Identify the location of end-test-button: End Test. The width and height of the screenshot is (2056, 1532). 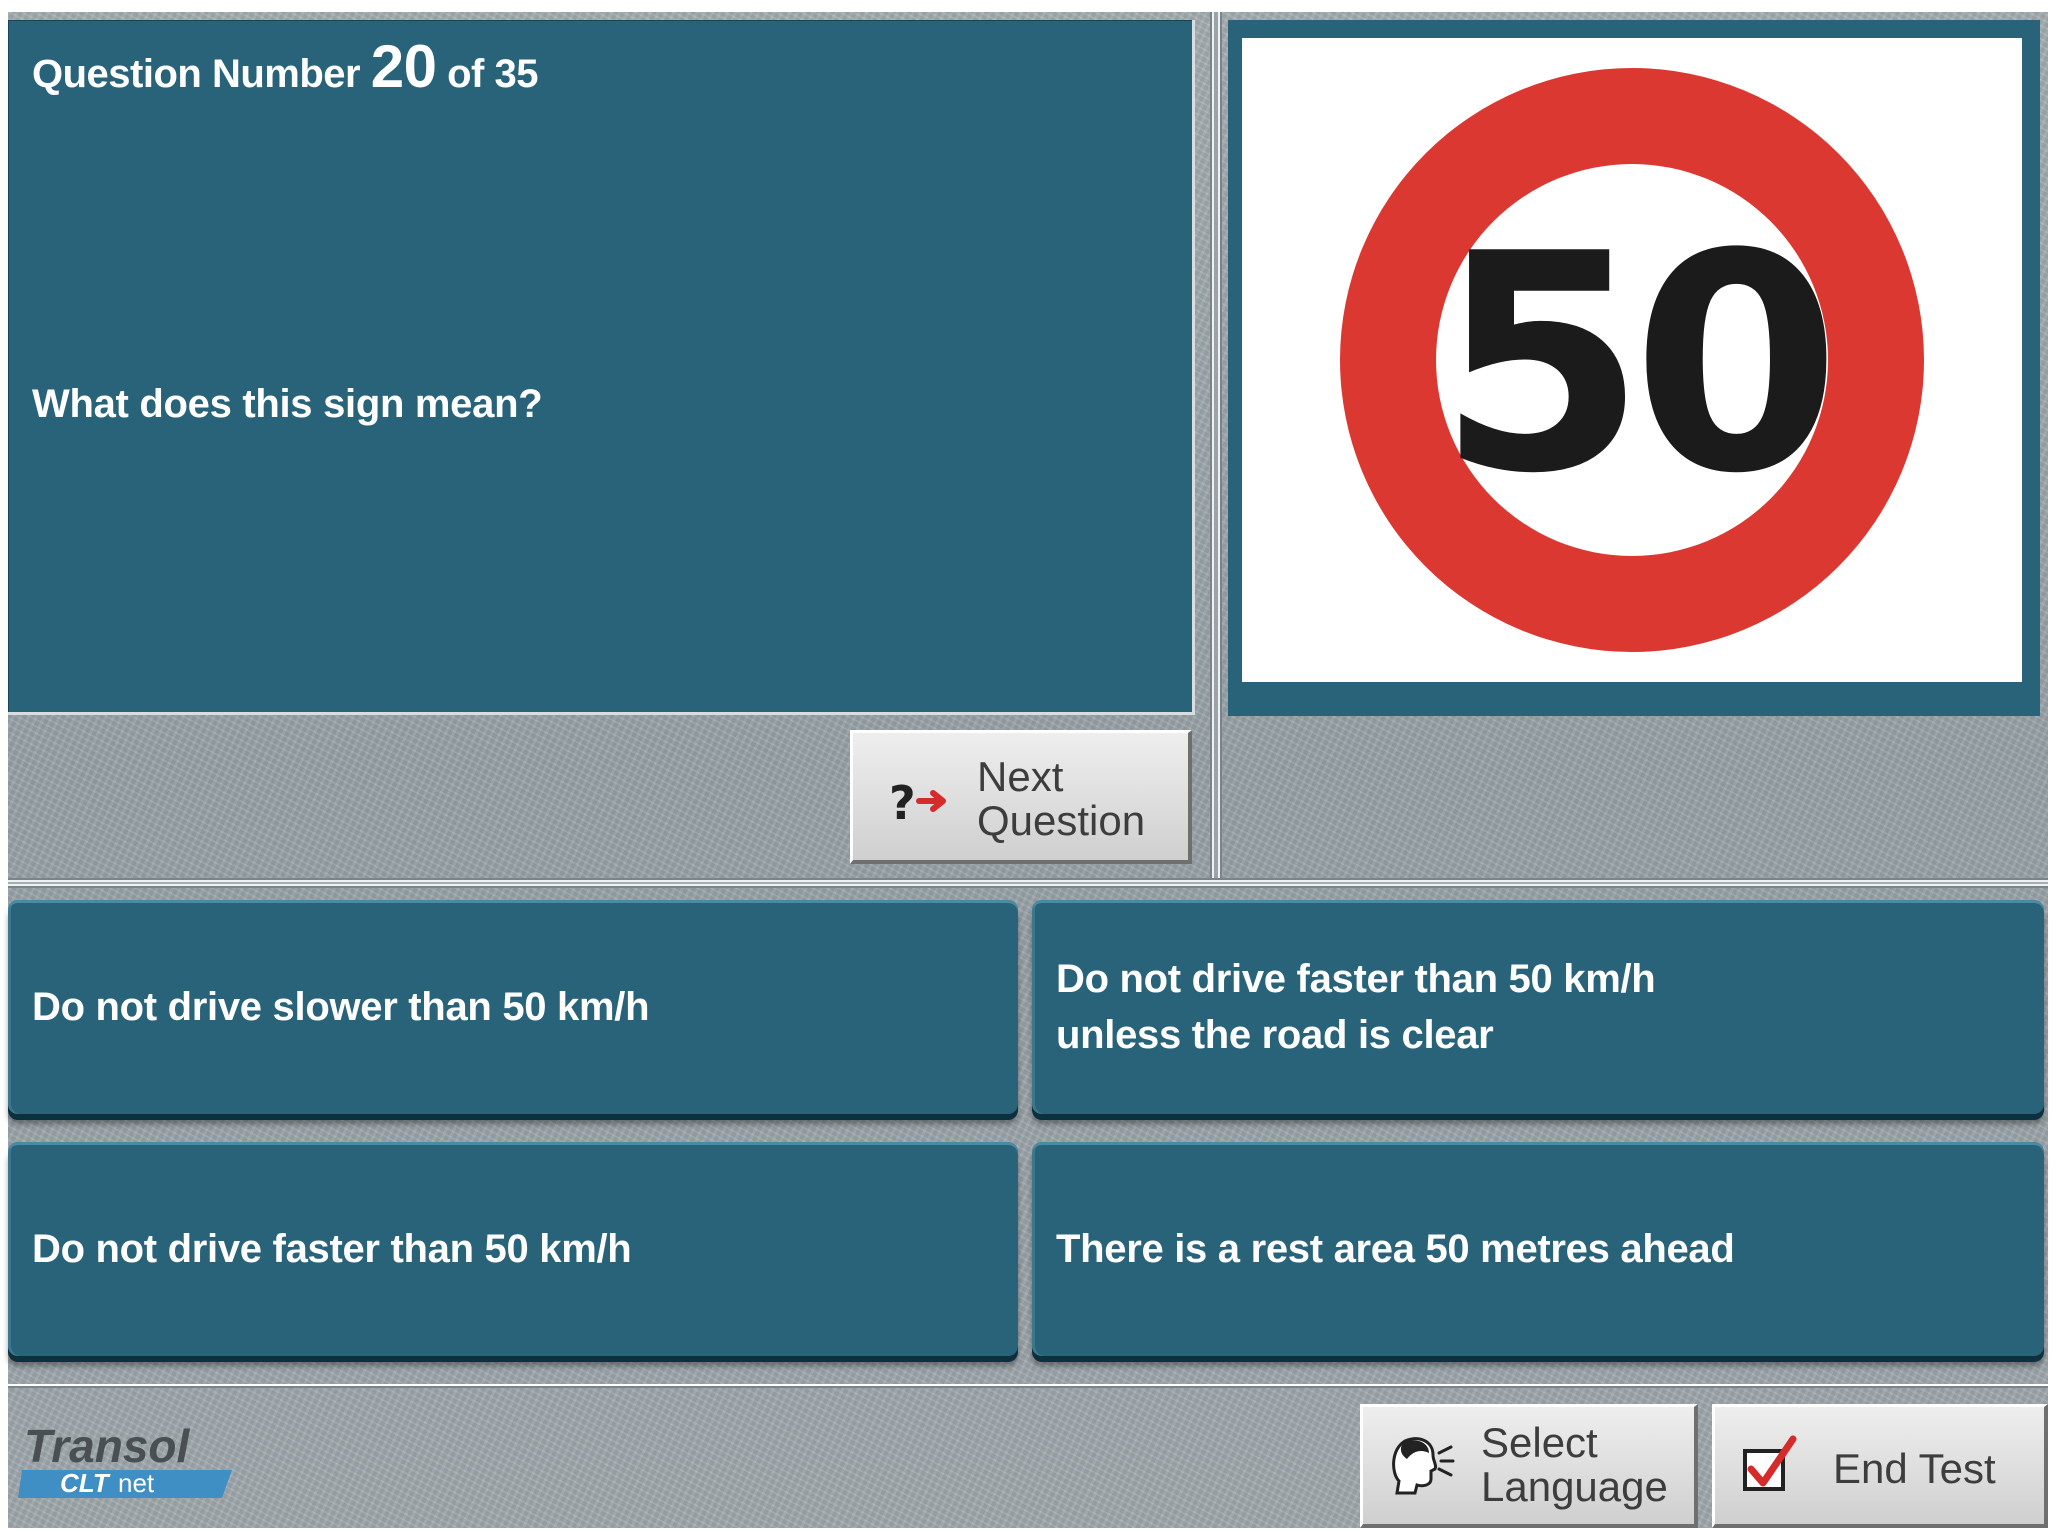
(1880, 1466).